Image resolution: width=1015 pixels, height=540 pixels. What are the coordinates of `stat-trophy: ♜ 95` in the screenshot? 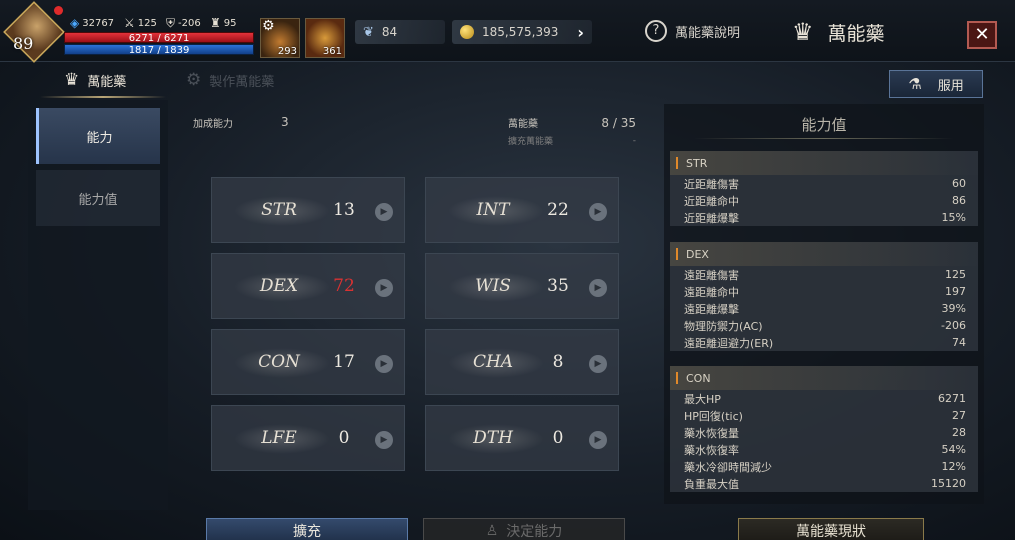 It's located at (223, 23).